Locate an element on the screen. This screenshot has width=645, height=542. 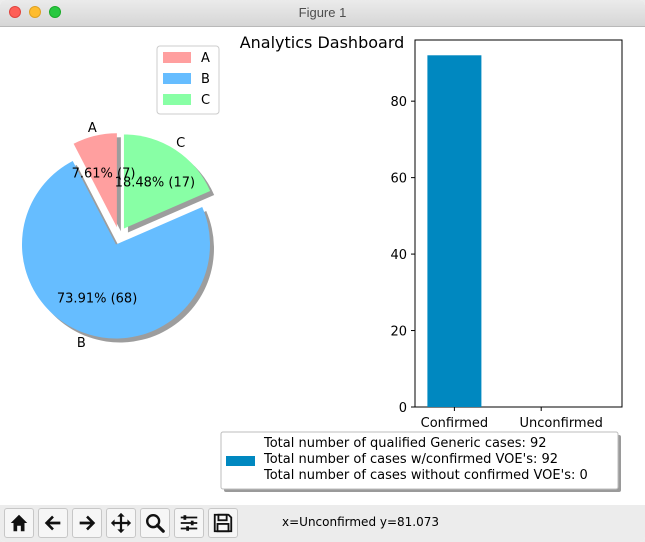
configure-subplots-button is located at coordinates (189, 523).